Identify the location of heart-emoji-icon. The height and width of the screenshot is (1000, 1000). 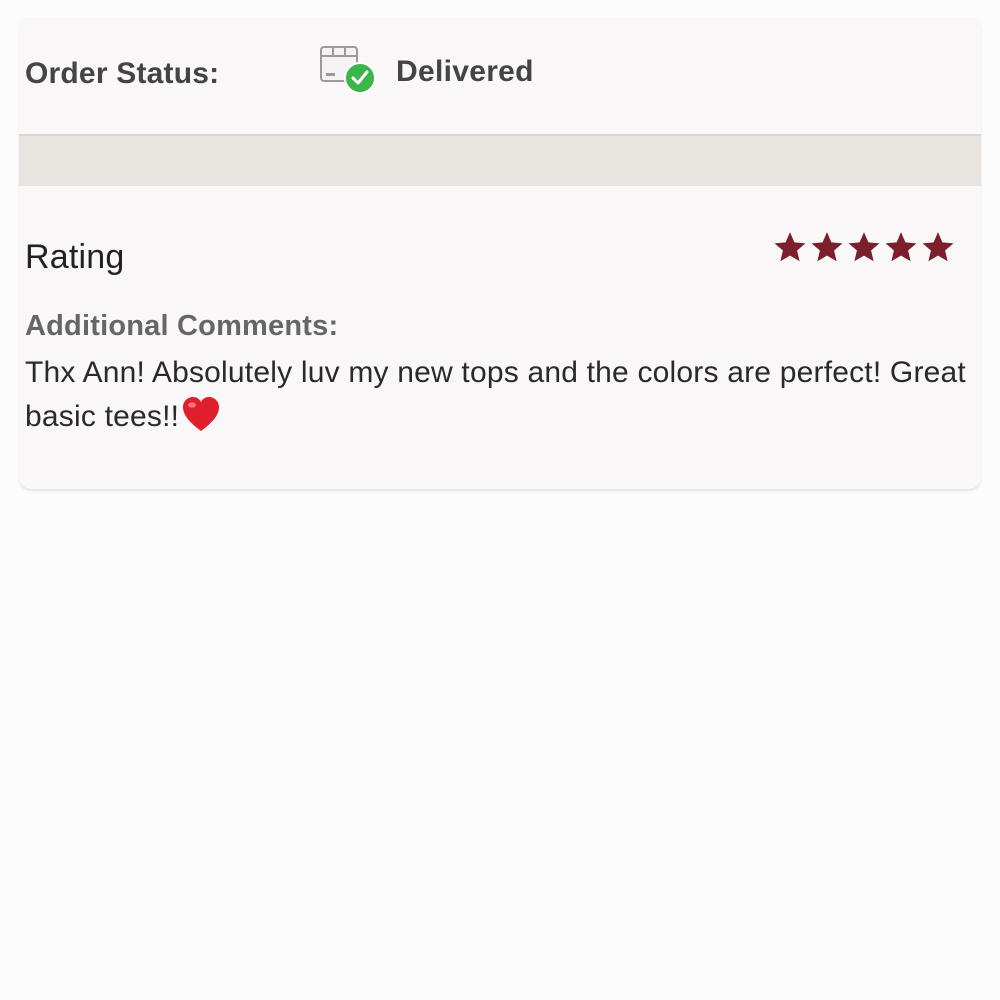
(201, 414).